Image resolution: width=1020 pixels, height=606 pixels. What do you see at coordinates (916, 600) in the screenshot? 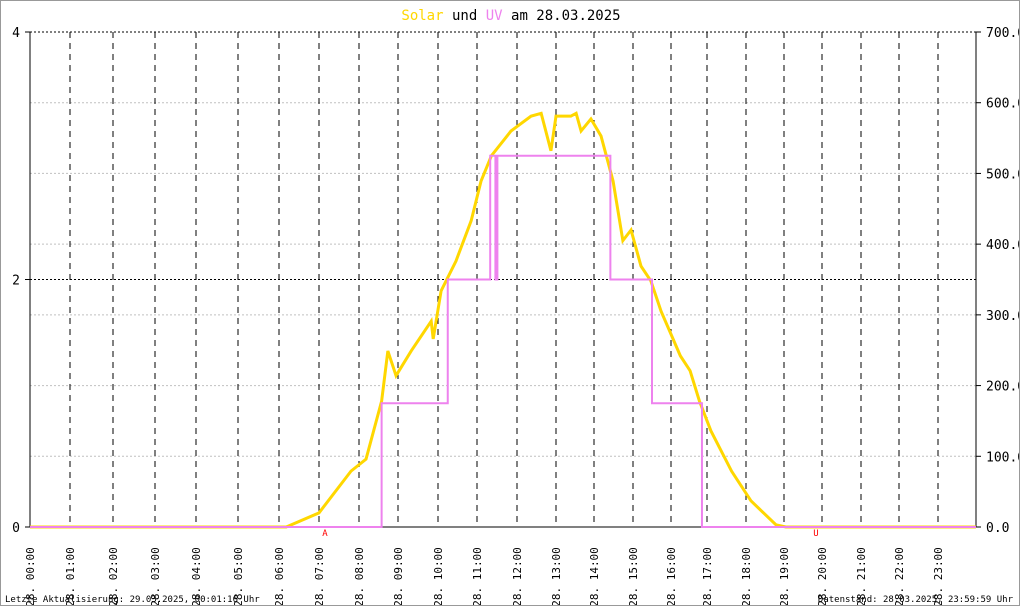
I see `footer-data-status: Datenstand: 28.03.2025, 23:59:59 Uhr` at bounding box center [916, 600].